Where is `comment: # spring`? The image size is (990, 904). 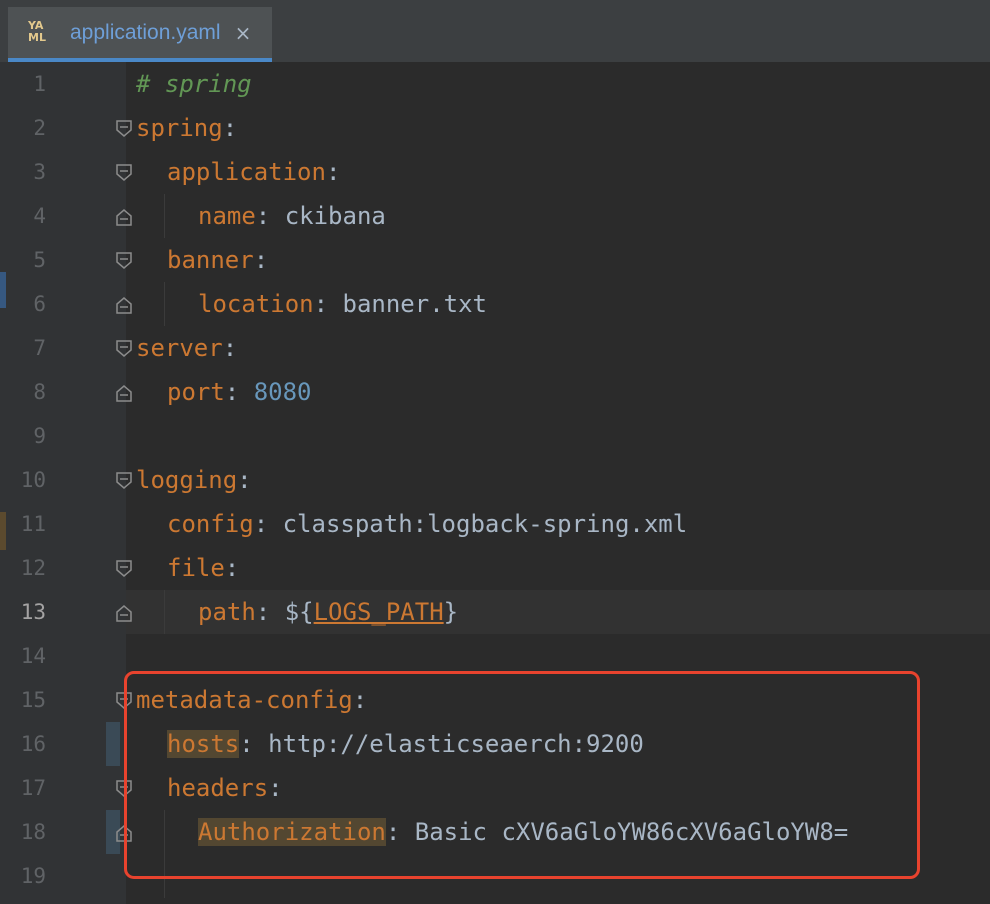 comment: # spring is located at coordinates (194, 84).